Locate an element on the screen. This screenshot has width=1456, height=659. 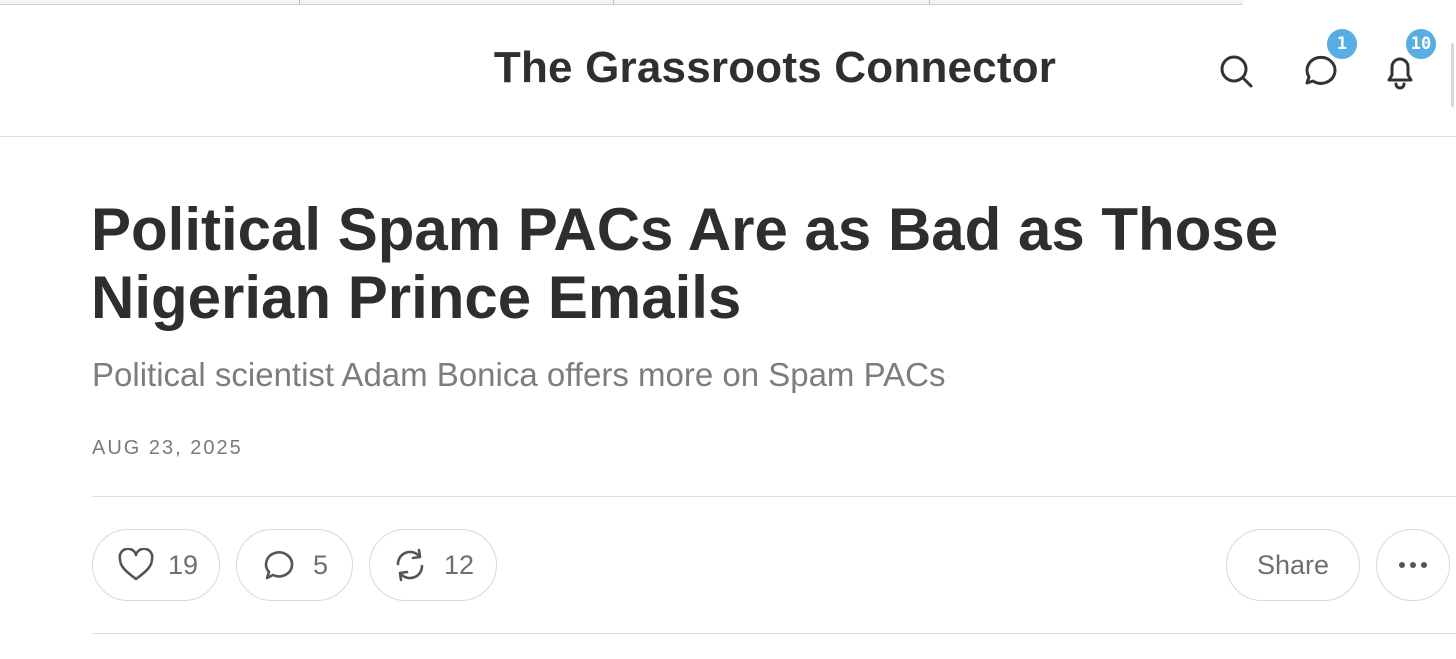
share-label: Share is located at coordinates (1293, 564).